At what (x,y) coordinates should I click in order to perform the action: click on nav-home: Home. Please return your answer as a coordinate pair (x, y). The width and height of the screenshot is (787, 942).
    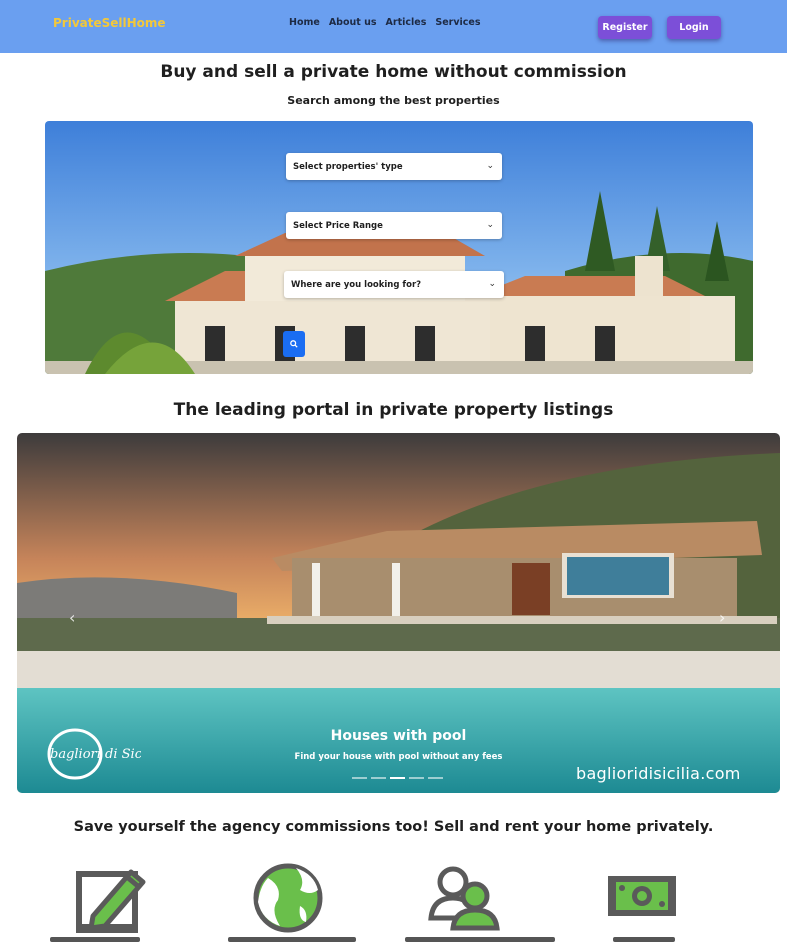
    Looking at the image, I should click on (304, 22).